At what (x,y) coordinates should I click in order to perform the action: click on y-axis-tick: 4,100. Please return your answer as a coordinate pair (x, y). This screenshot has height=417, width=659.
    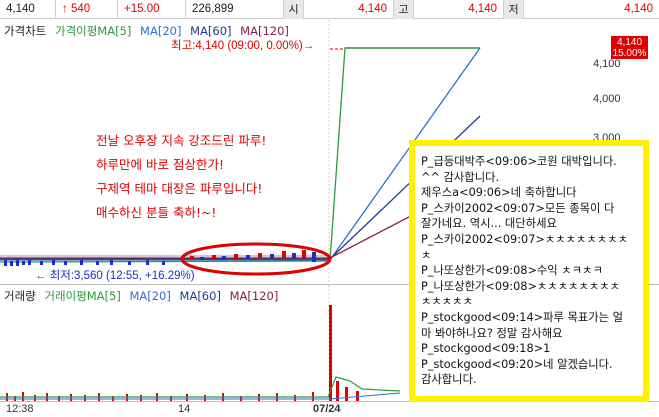
    Looking at the image, I should click on (607, 64).